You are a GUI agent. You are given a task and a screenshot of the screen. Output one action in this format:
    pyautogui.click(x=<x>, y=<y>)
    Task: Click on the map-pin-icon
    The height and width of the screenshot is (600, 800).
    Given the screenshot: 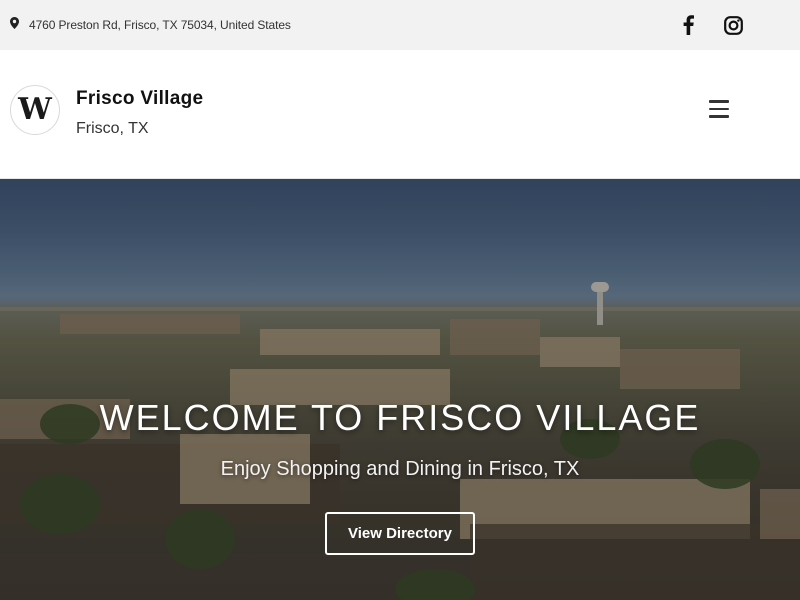 What is the action you would take?
    pyautogui.click(x=14, y=25)
    